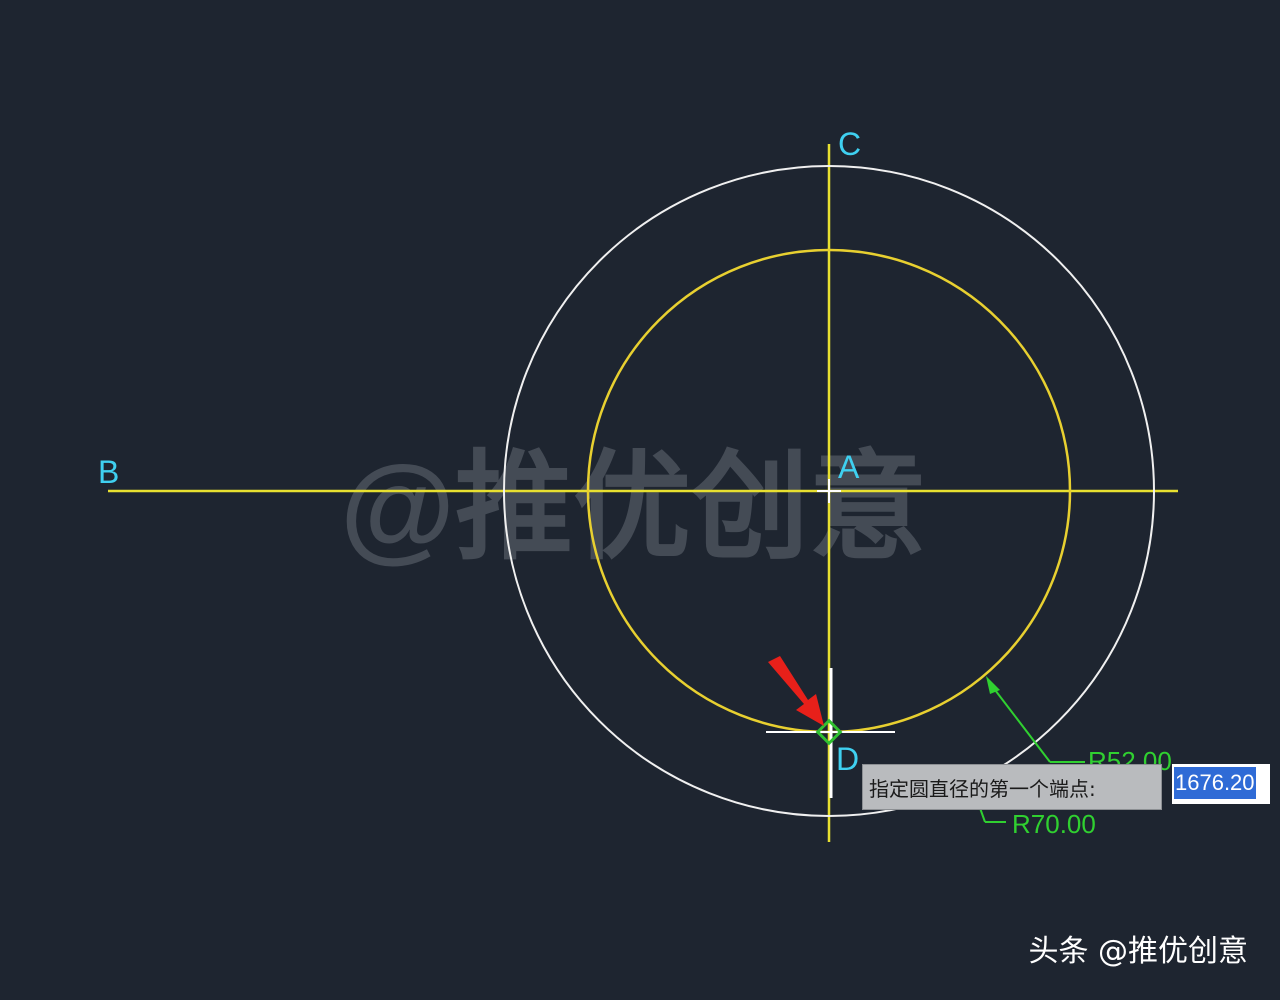 This screenshot has width=1280, height=1000. I want to click on dynamic-input-field: 1676.20, so click(1221, 784).